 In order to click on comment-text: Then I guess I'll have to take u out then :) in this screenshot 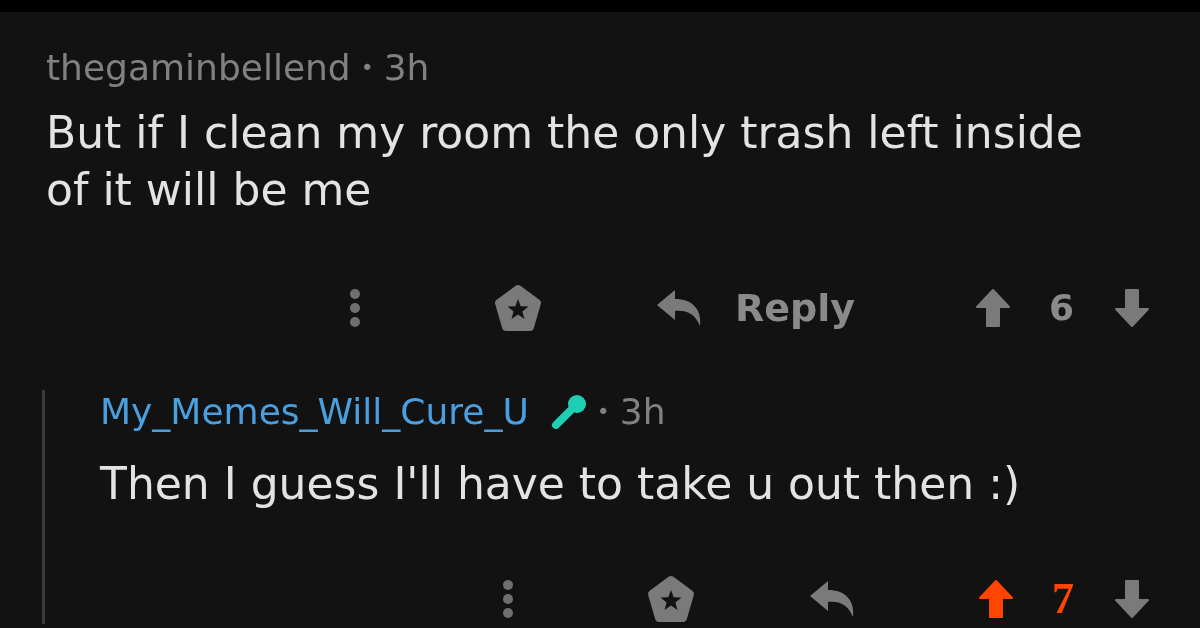, I will do `click(561, 484)`.